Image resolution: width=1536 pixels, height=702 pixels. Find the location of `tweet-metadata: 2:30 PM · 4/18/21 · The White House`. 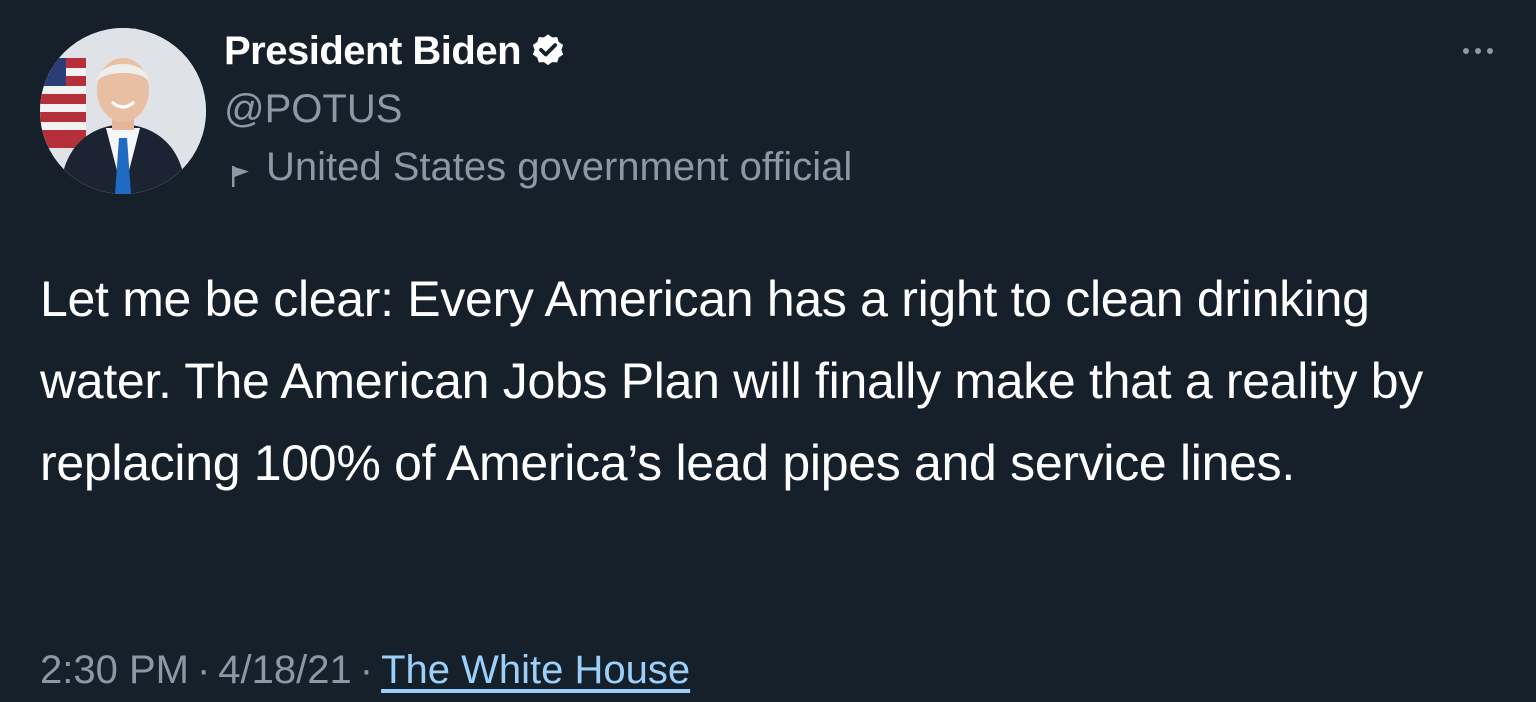

tweet-metadata: 2:30 PM · 4/18/21 · The White House is located at coordinates (365, 670).